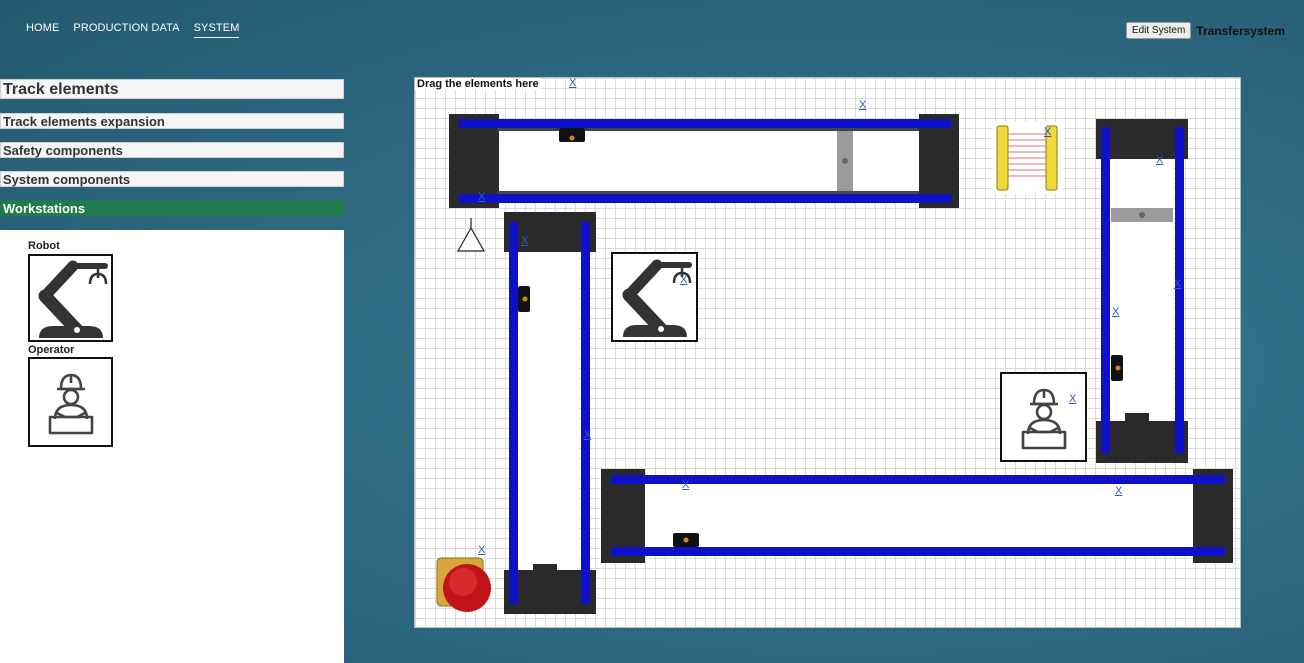 This screenshot has height=663, width=1304. I want to click on robot-workstation, so click(654, 297).